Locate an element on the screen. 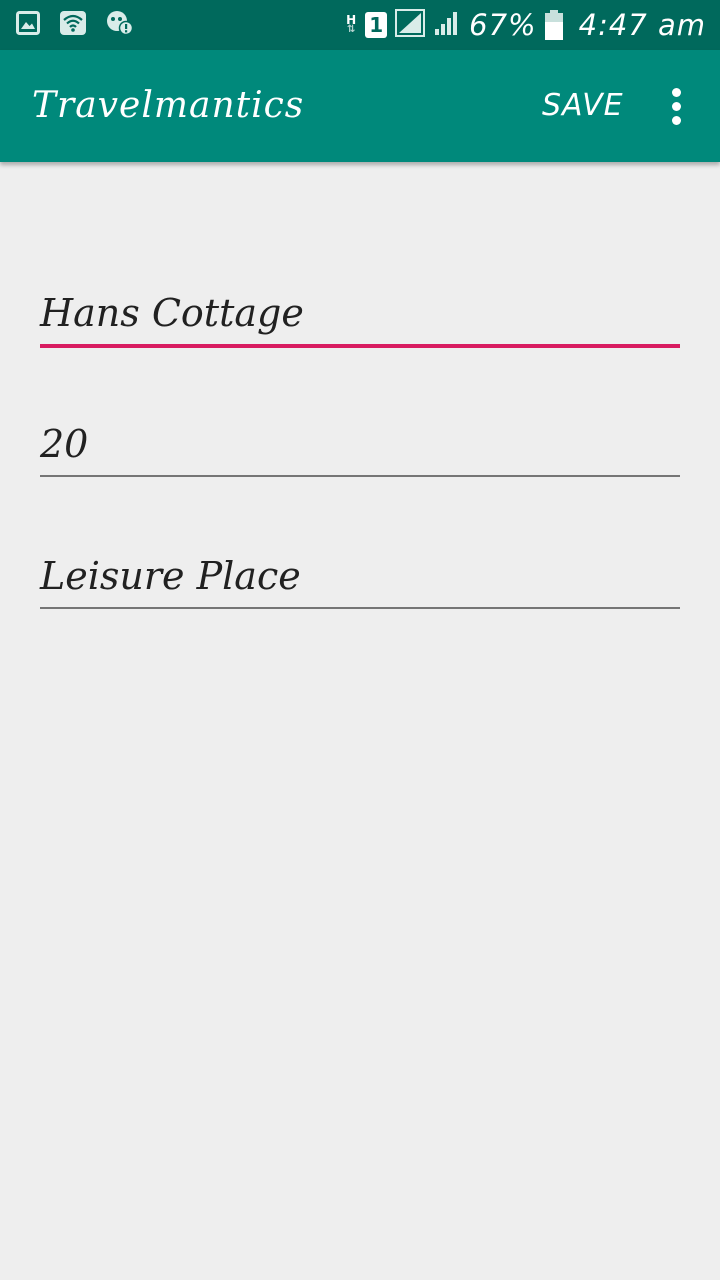 This screenshot has width=720, height=1280. description-field-underline is located at coordinates (360, 608).